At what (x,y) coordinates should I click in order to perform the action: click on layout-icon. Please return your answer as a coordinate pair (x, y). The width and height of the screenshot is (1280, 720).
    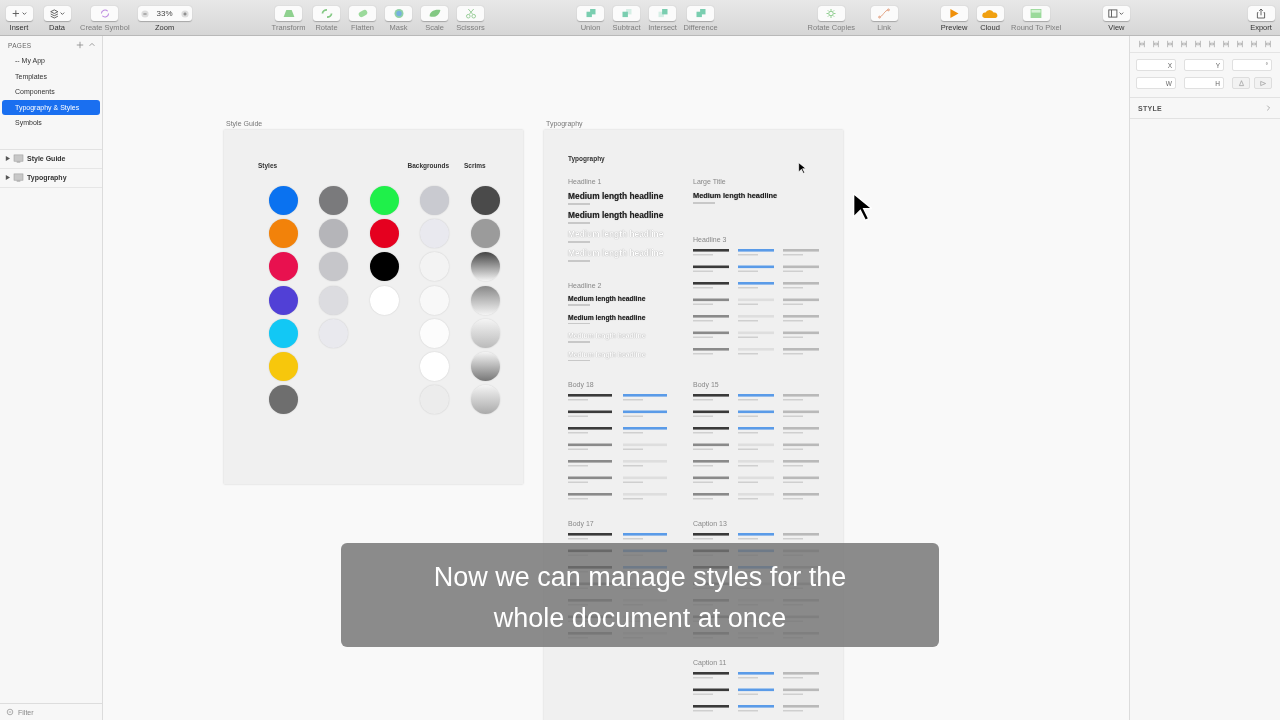
    Looking at the image, I should click on (1116, 13).